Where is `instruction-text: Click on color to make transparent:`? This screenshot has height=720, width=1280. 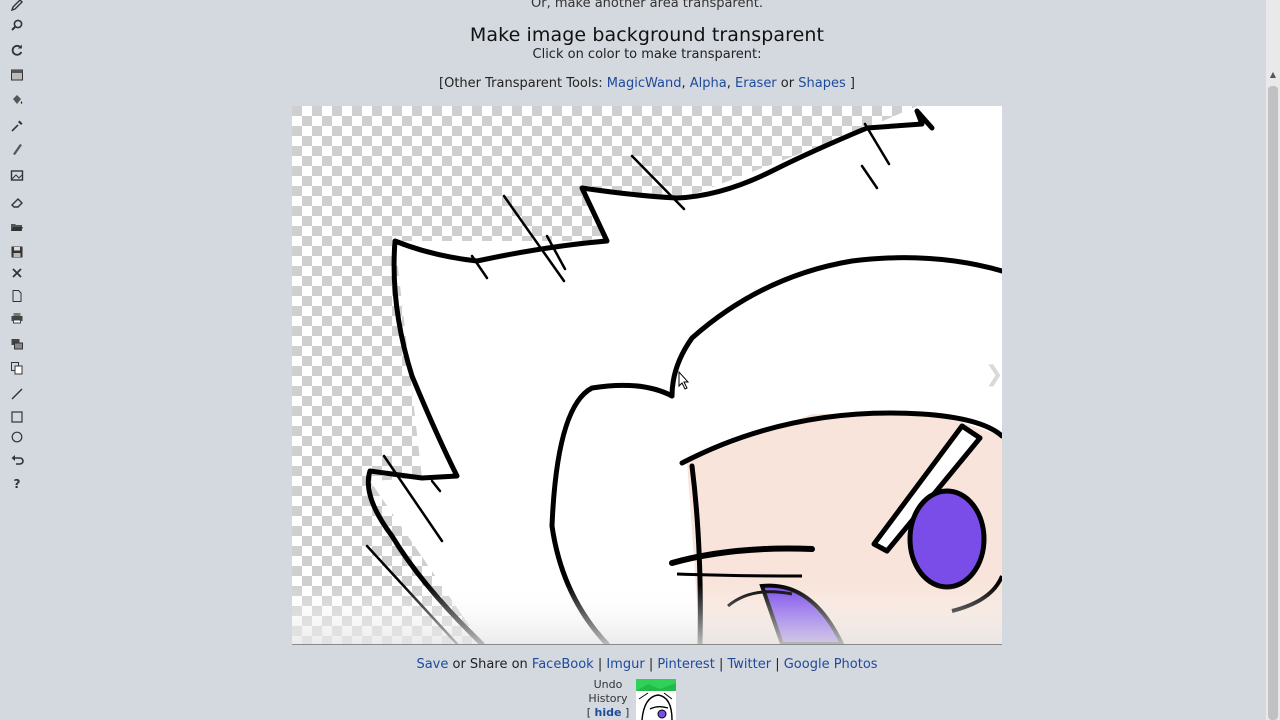 instruction-text: Click on color to make transparent: is located at coordinates (647, 54).